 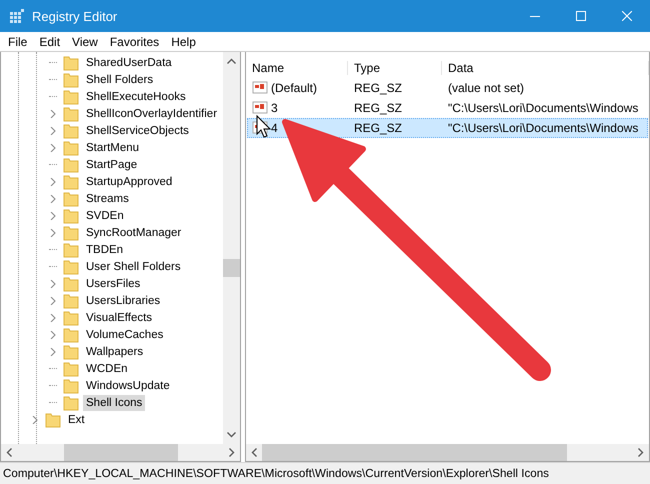 I want to click on tree-item: SyncRootManager, so click(x=133, y=232).